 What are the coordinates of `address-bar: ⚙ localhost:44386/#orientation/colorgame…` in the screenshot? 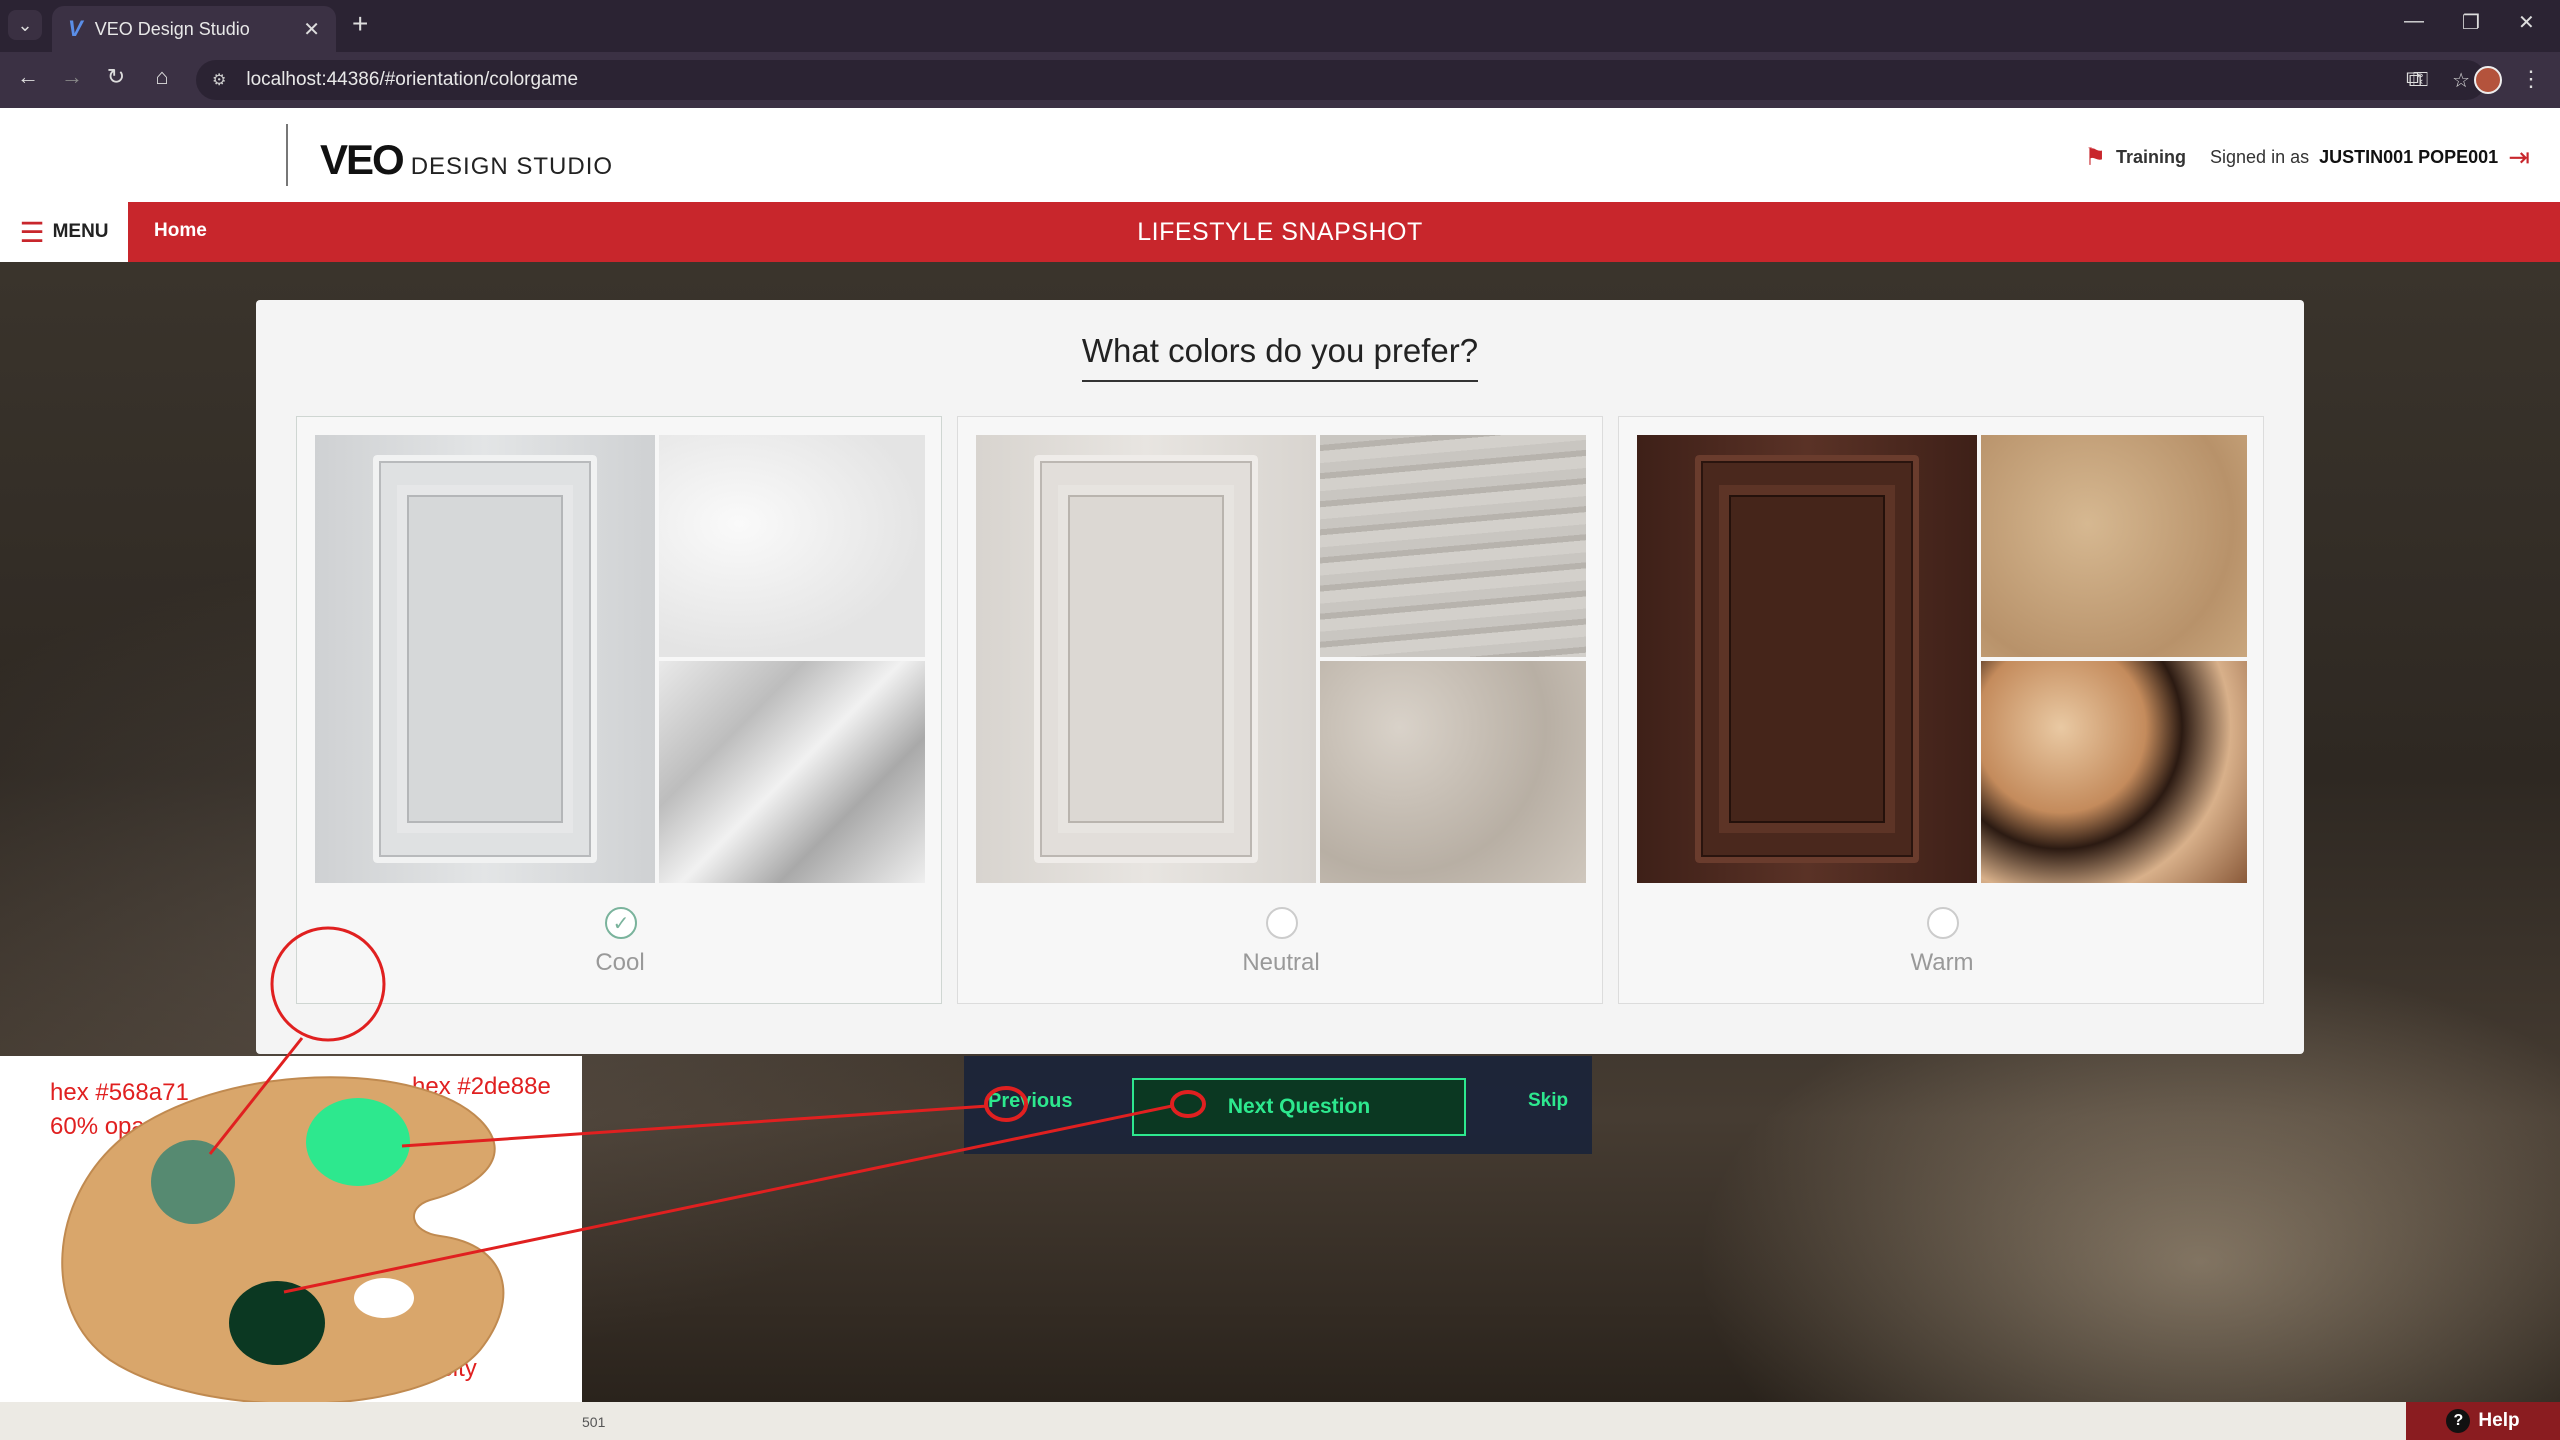 It's located at (1341, 80).